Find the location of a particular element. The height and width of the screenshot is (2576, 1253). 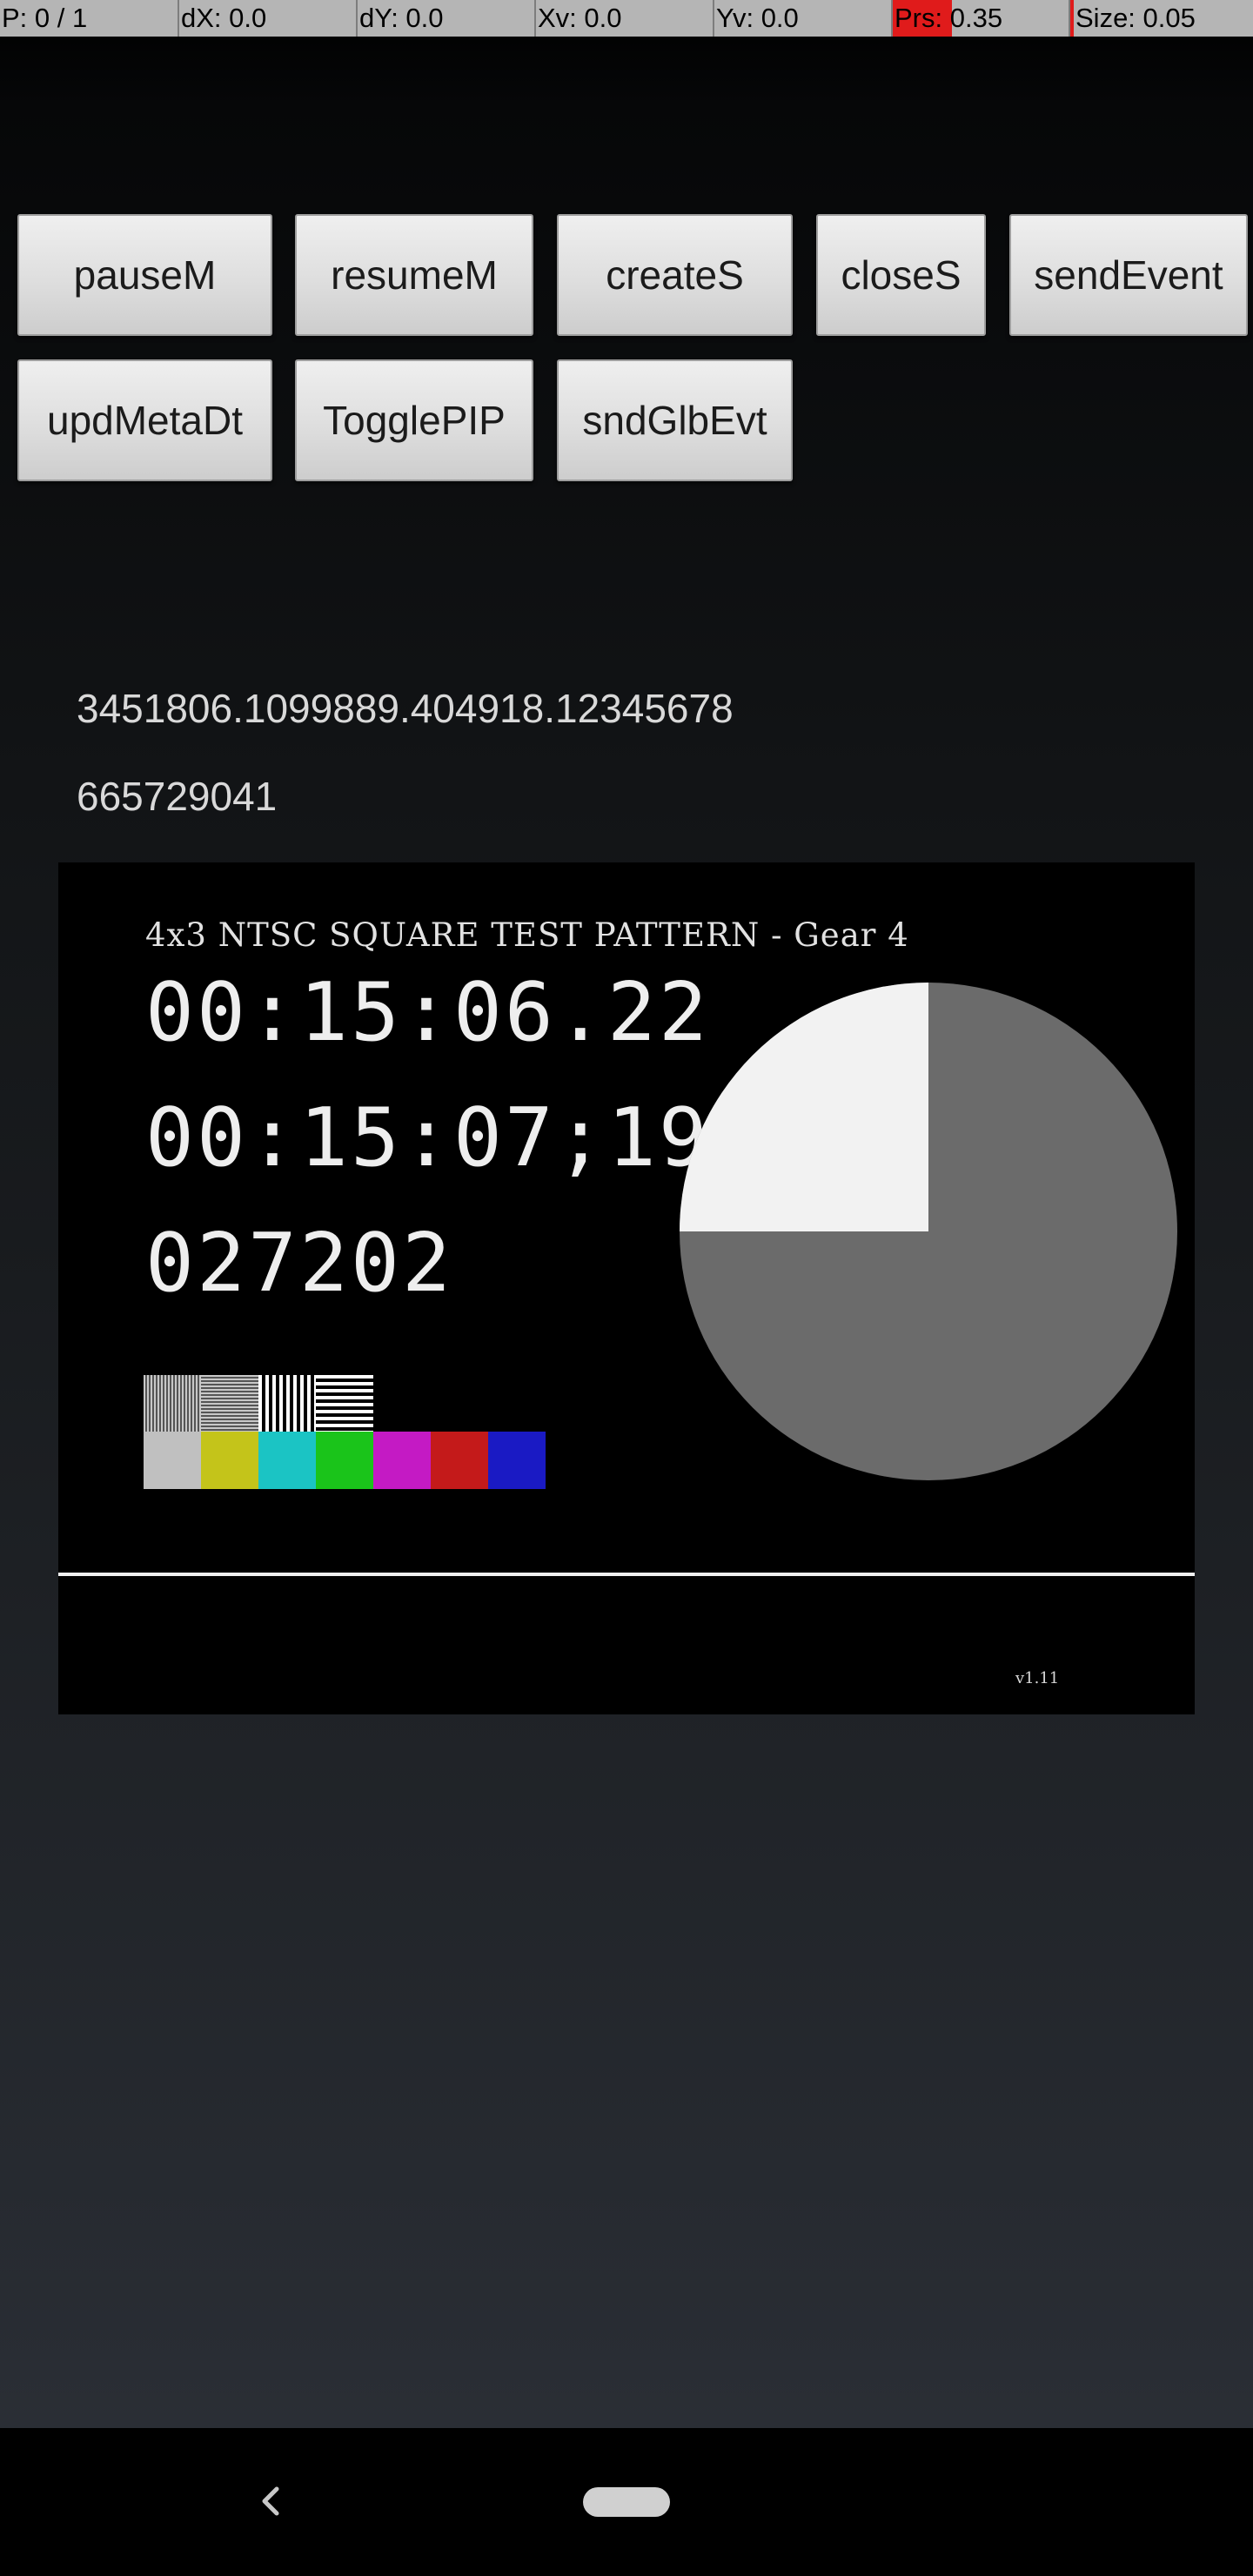

navigation-bar is located at coordinates (626, 2502).